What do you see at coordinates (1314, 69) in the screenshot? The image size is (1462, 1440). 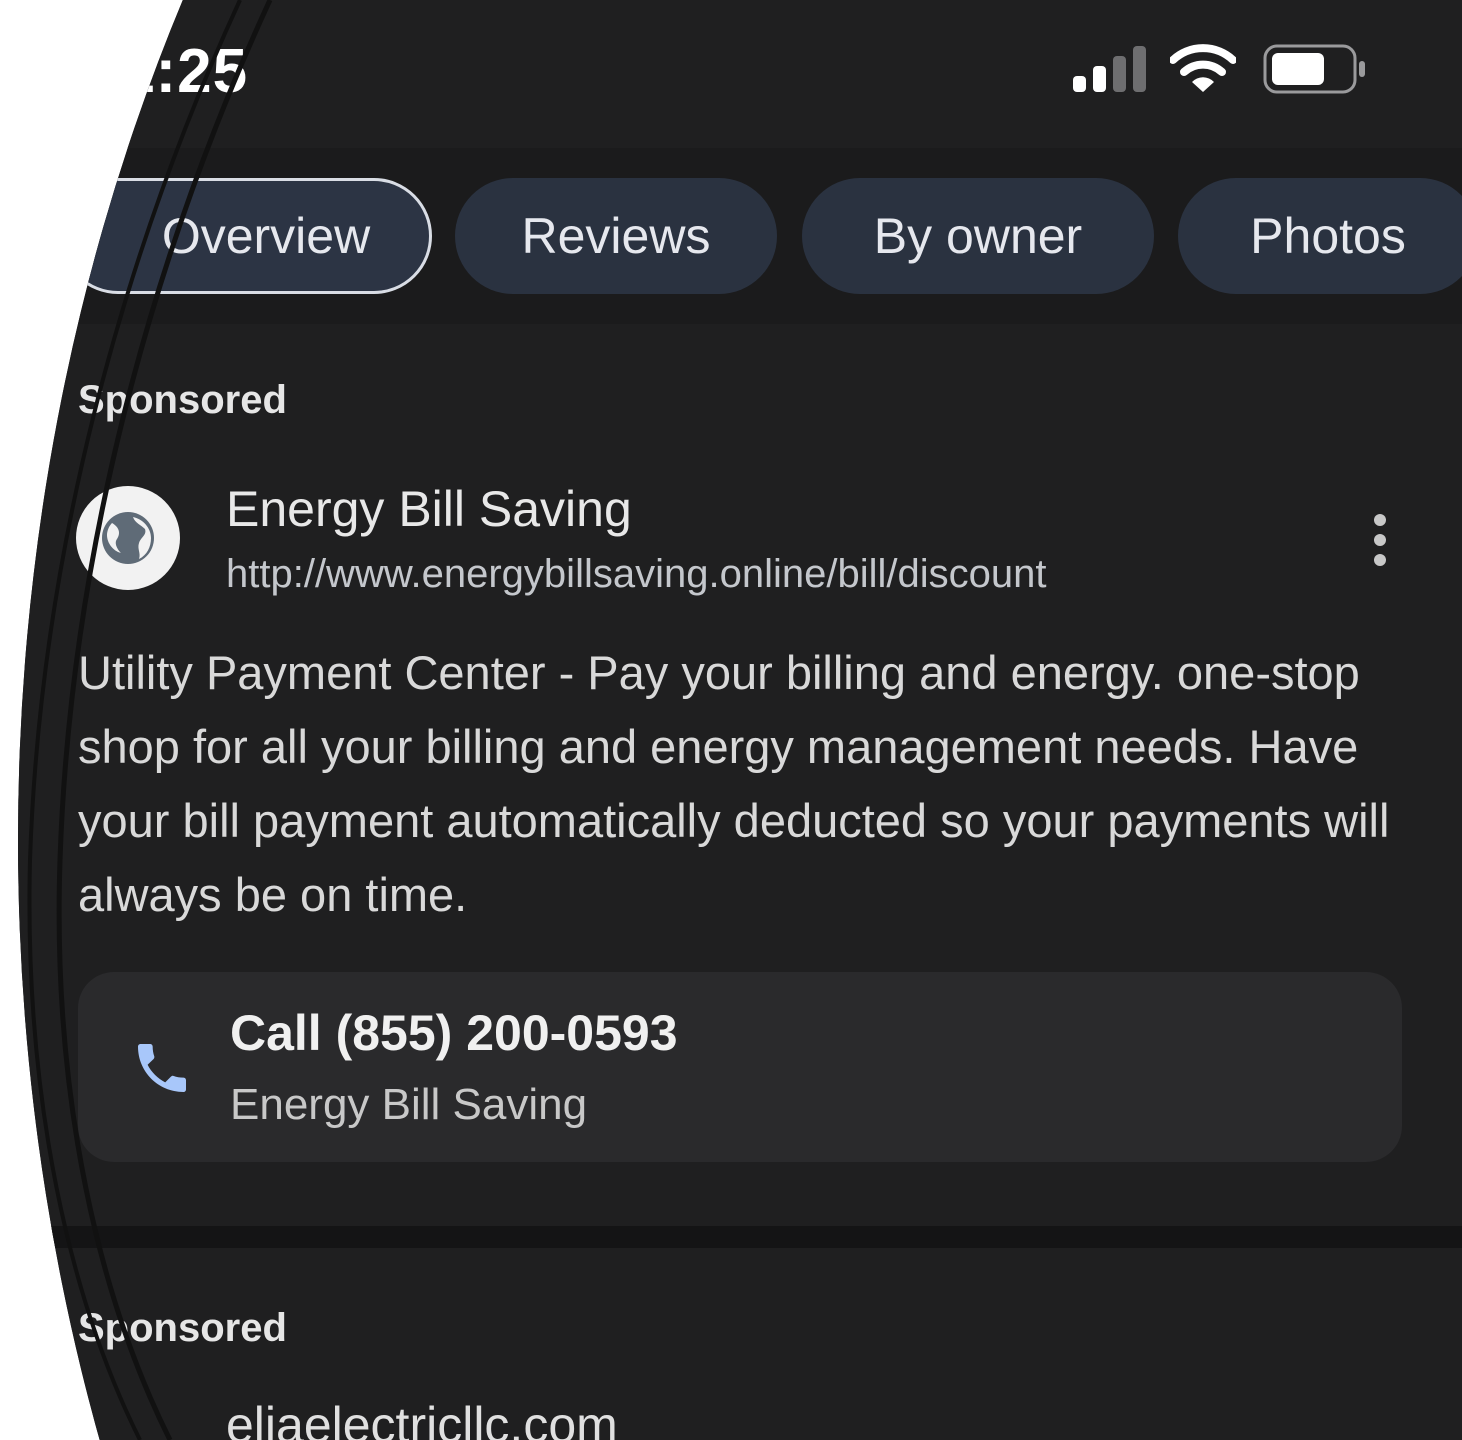 I see `battery-icon` at bounding box center [1314, 69].